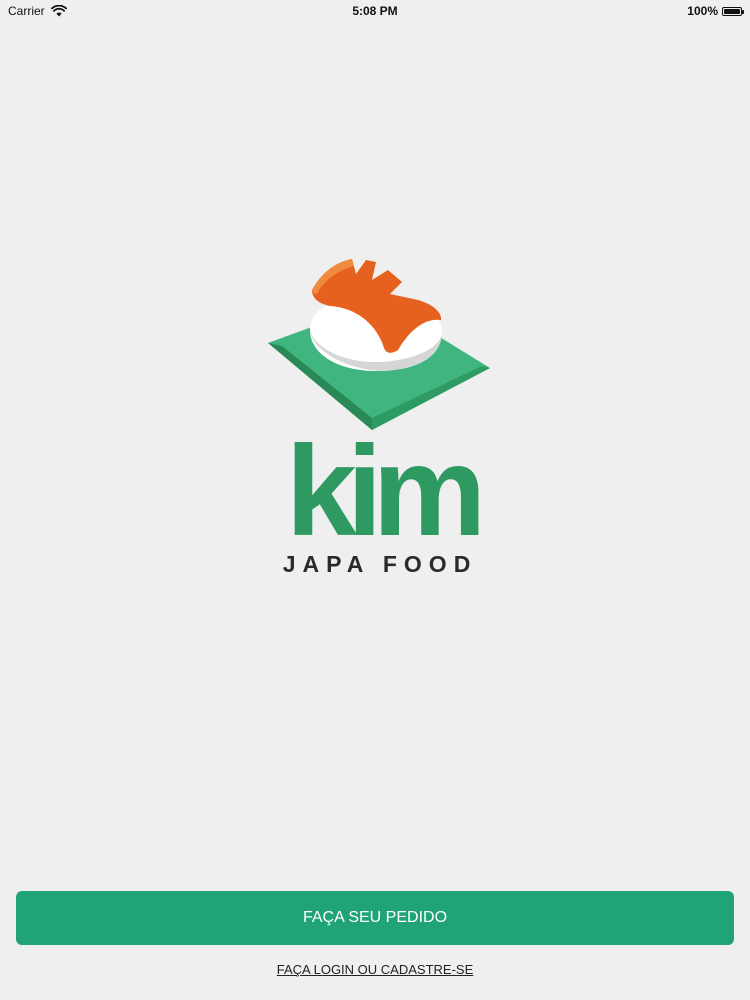 Image resolution: width=750 pixels, height=1000 pixels. I want to click on status-bar: Carrier 5:08 PM 100%, so click(375, 11).